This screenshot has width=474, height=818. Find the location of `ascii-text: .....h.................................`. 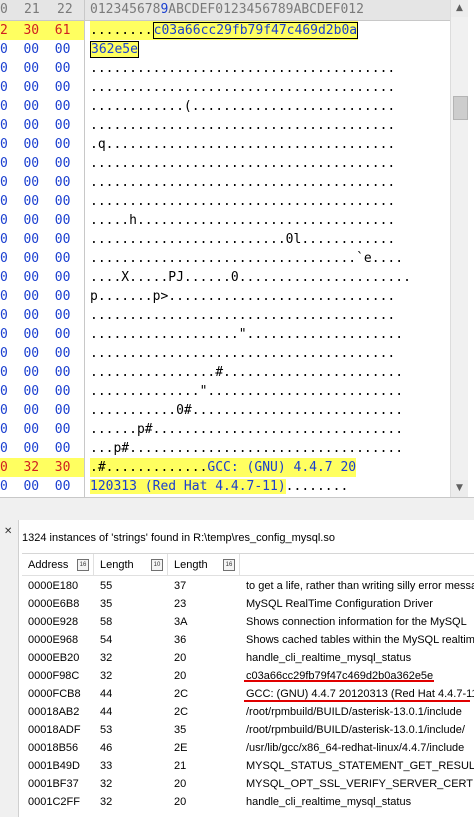

ascii-text: .....h................................. is located at coordinates (242, 220).